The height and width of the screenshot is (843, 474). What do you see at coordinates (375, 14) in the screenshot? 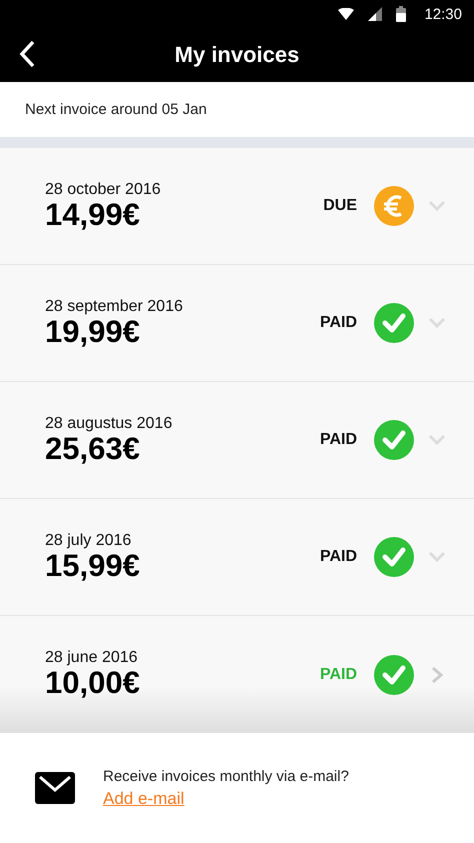
I see `signal-icon` at bounding box center [375, 14].